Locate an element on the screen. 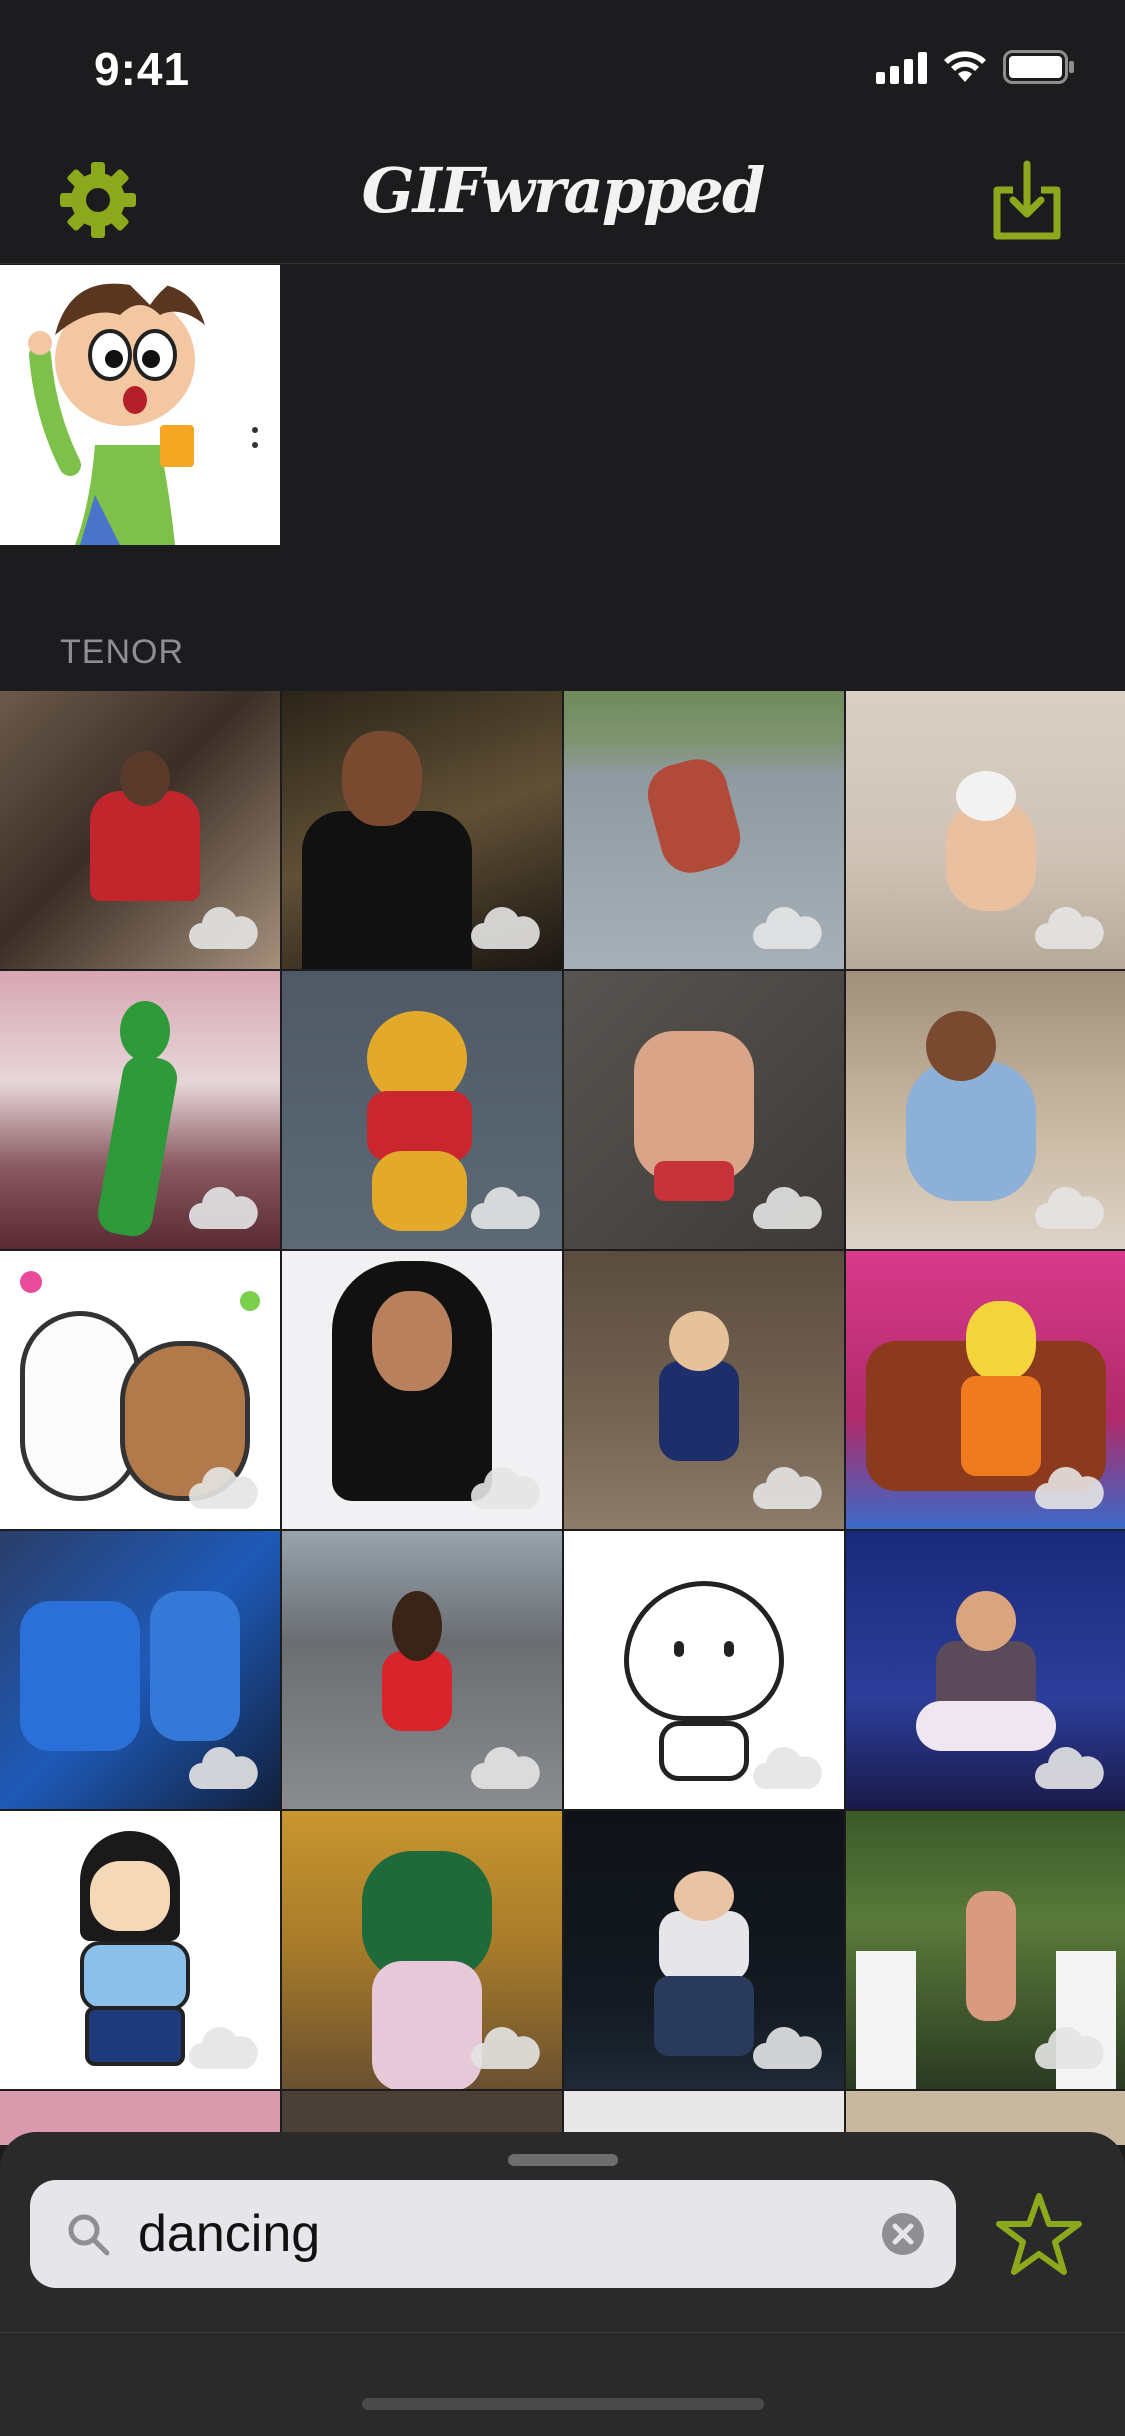  status-time: 9:41 is located at coordinates (142, 69).